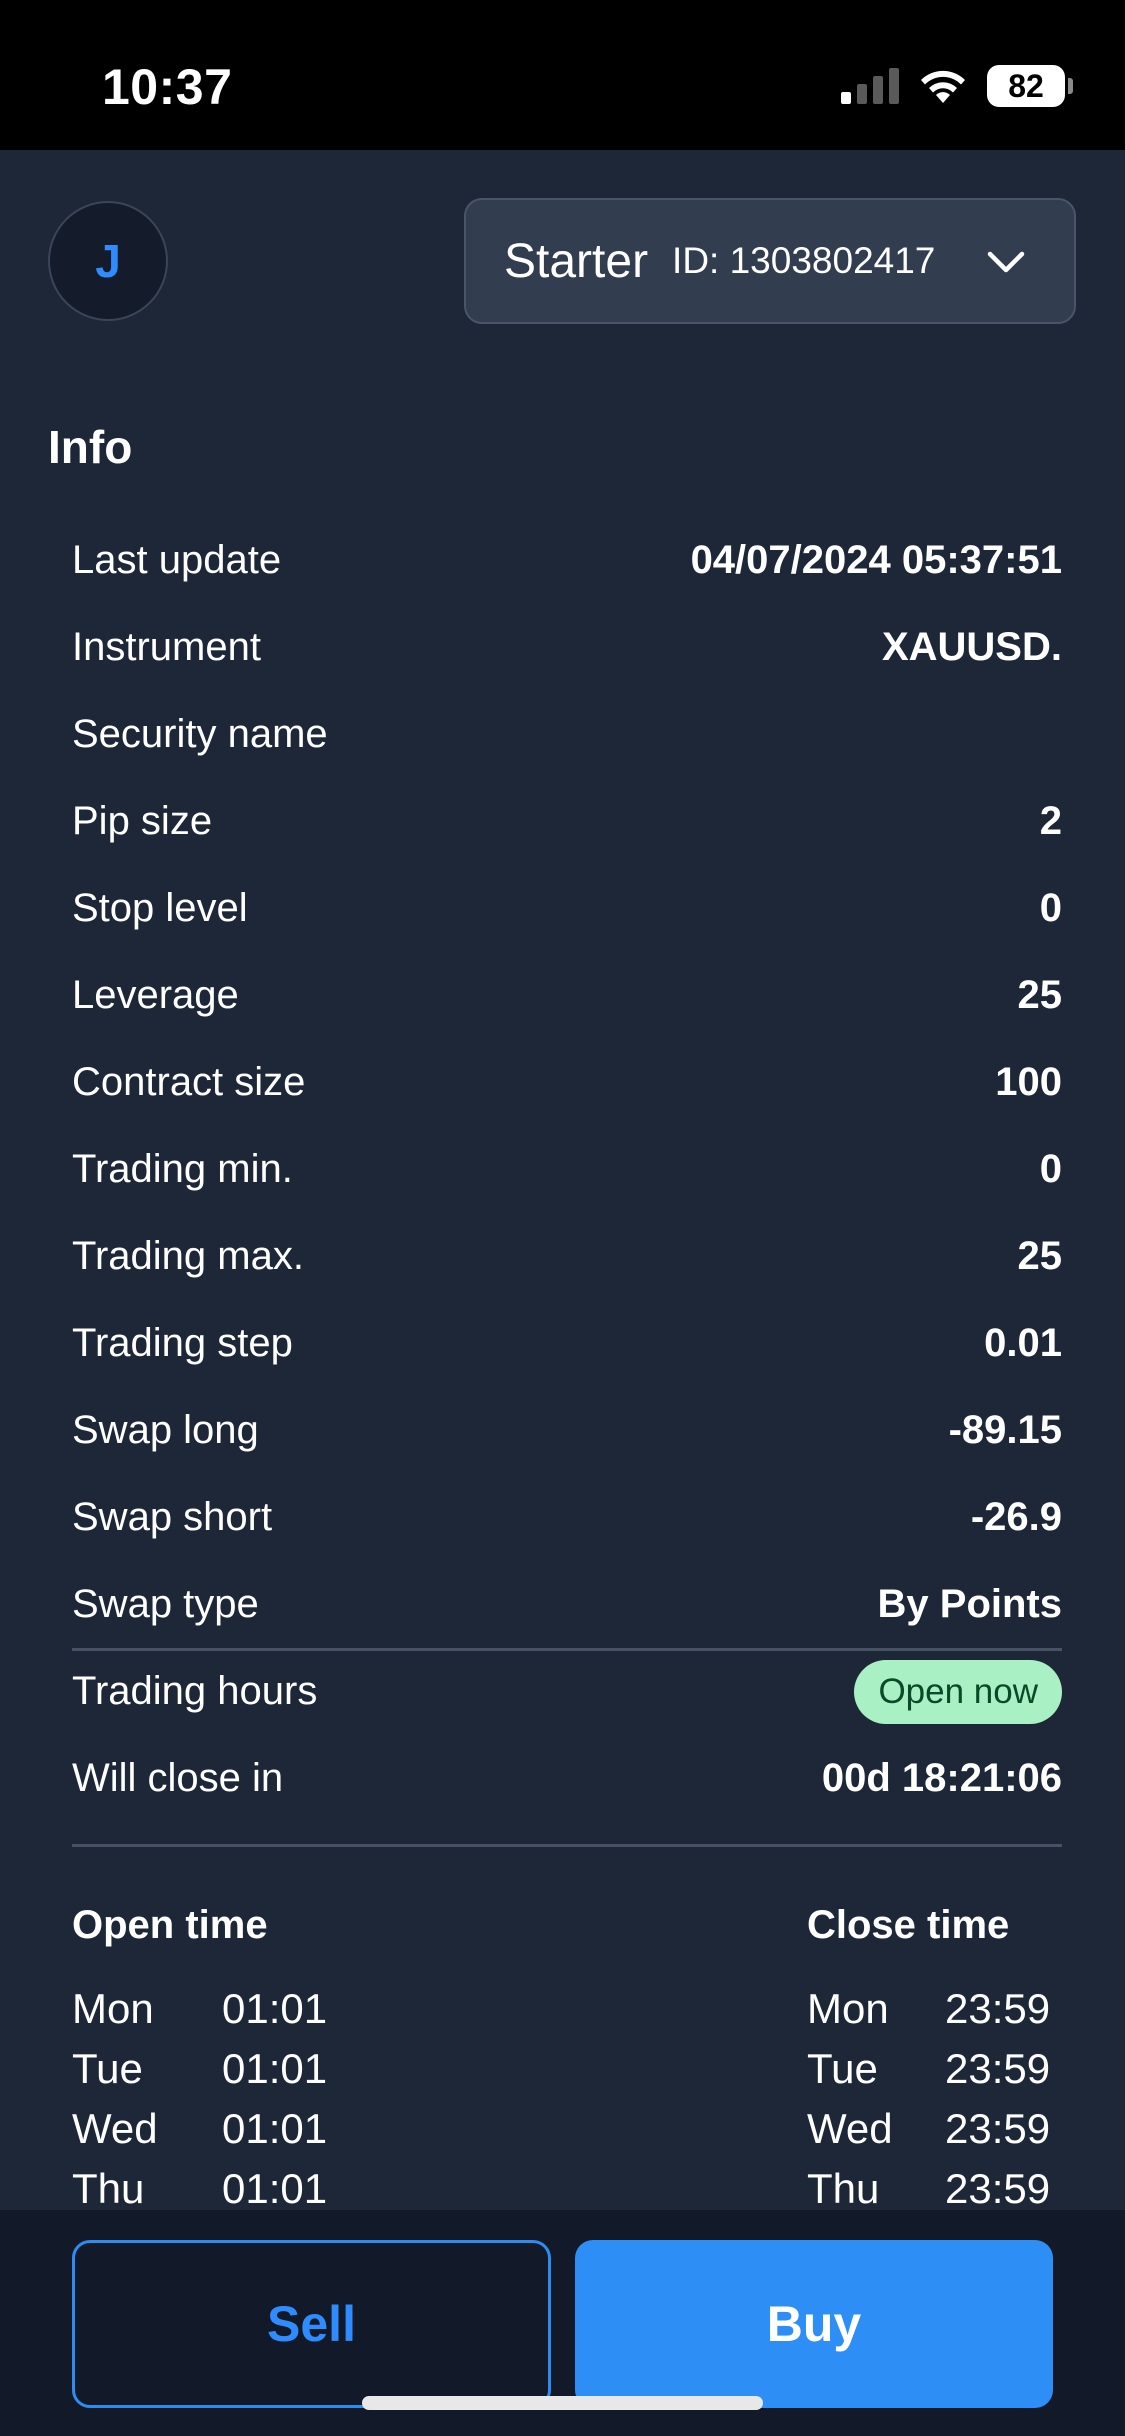 This screenshot has width=1125, height=2436. What do you see at coordinates (567, 995) in the screenshot?
I see `info-row-leverage: Leverage 25` at bounding box center [567, 995].